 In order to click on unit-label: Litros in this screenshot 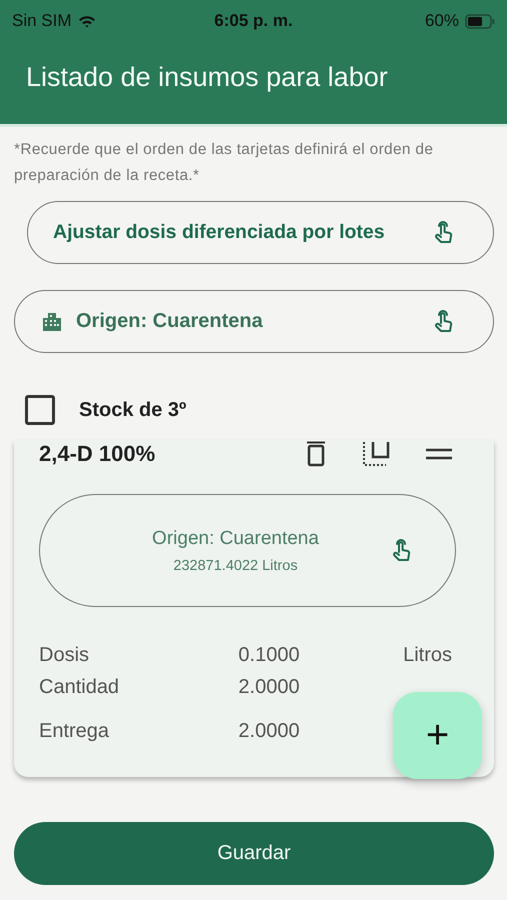, I will do `click(427, 655)`.